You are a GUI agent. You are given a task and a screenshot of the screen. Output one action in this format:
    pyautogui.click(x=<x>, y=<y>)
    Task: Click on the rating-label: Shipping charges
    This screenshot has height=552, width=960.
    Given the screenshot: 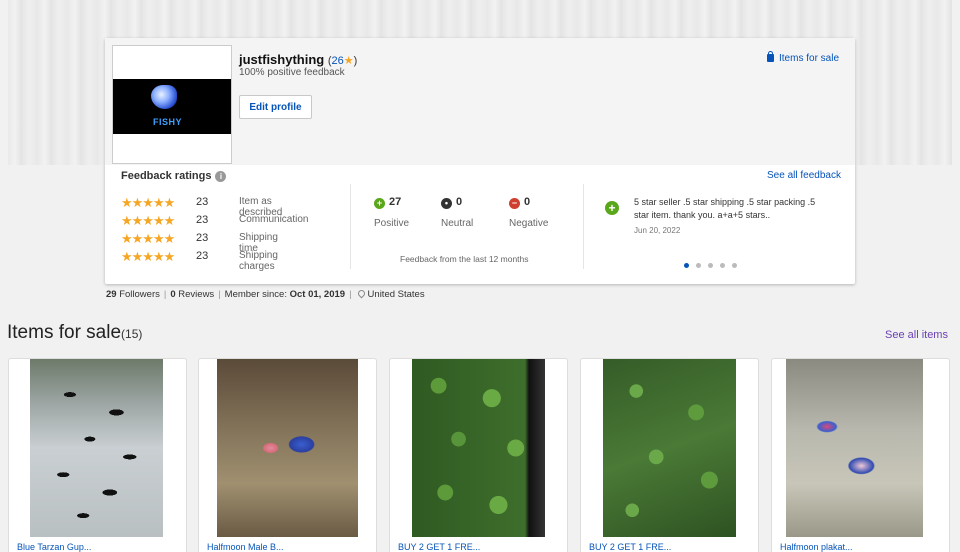 What is the action you would take?
    pyautogui.click(x=258, y=261)
    